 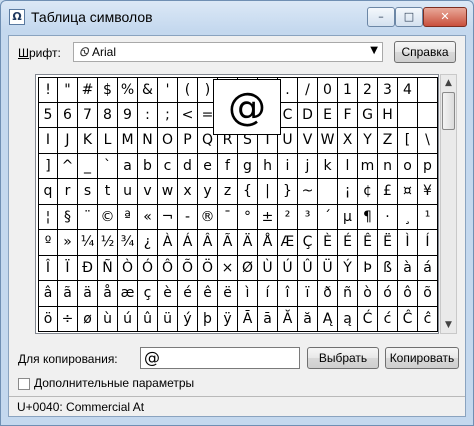 What do you see at coordinates (148, 192) in the screenshot?
I see `char-cell: v` at bounding box center [148, 192].